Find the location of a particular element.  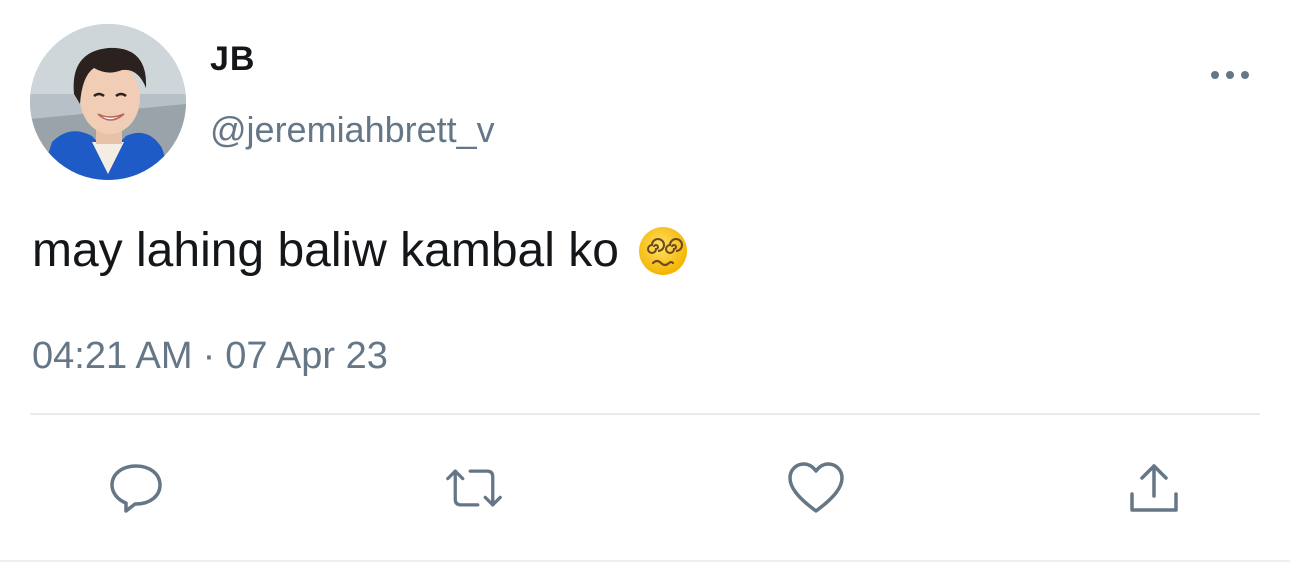

like-button is located at coordinates (816, 488).